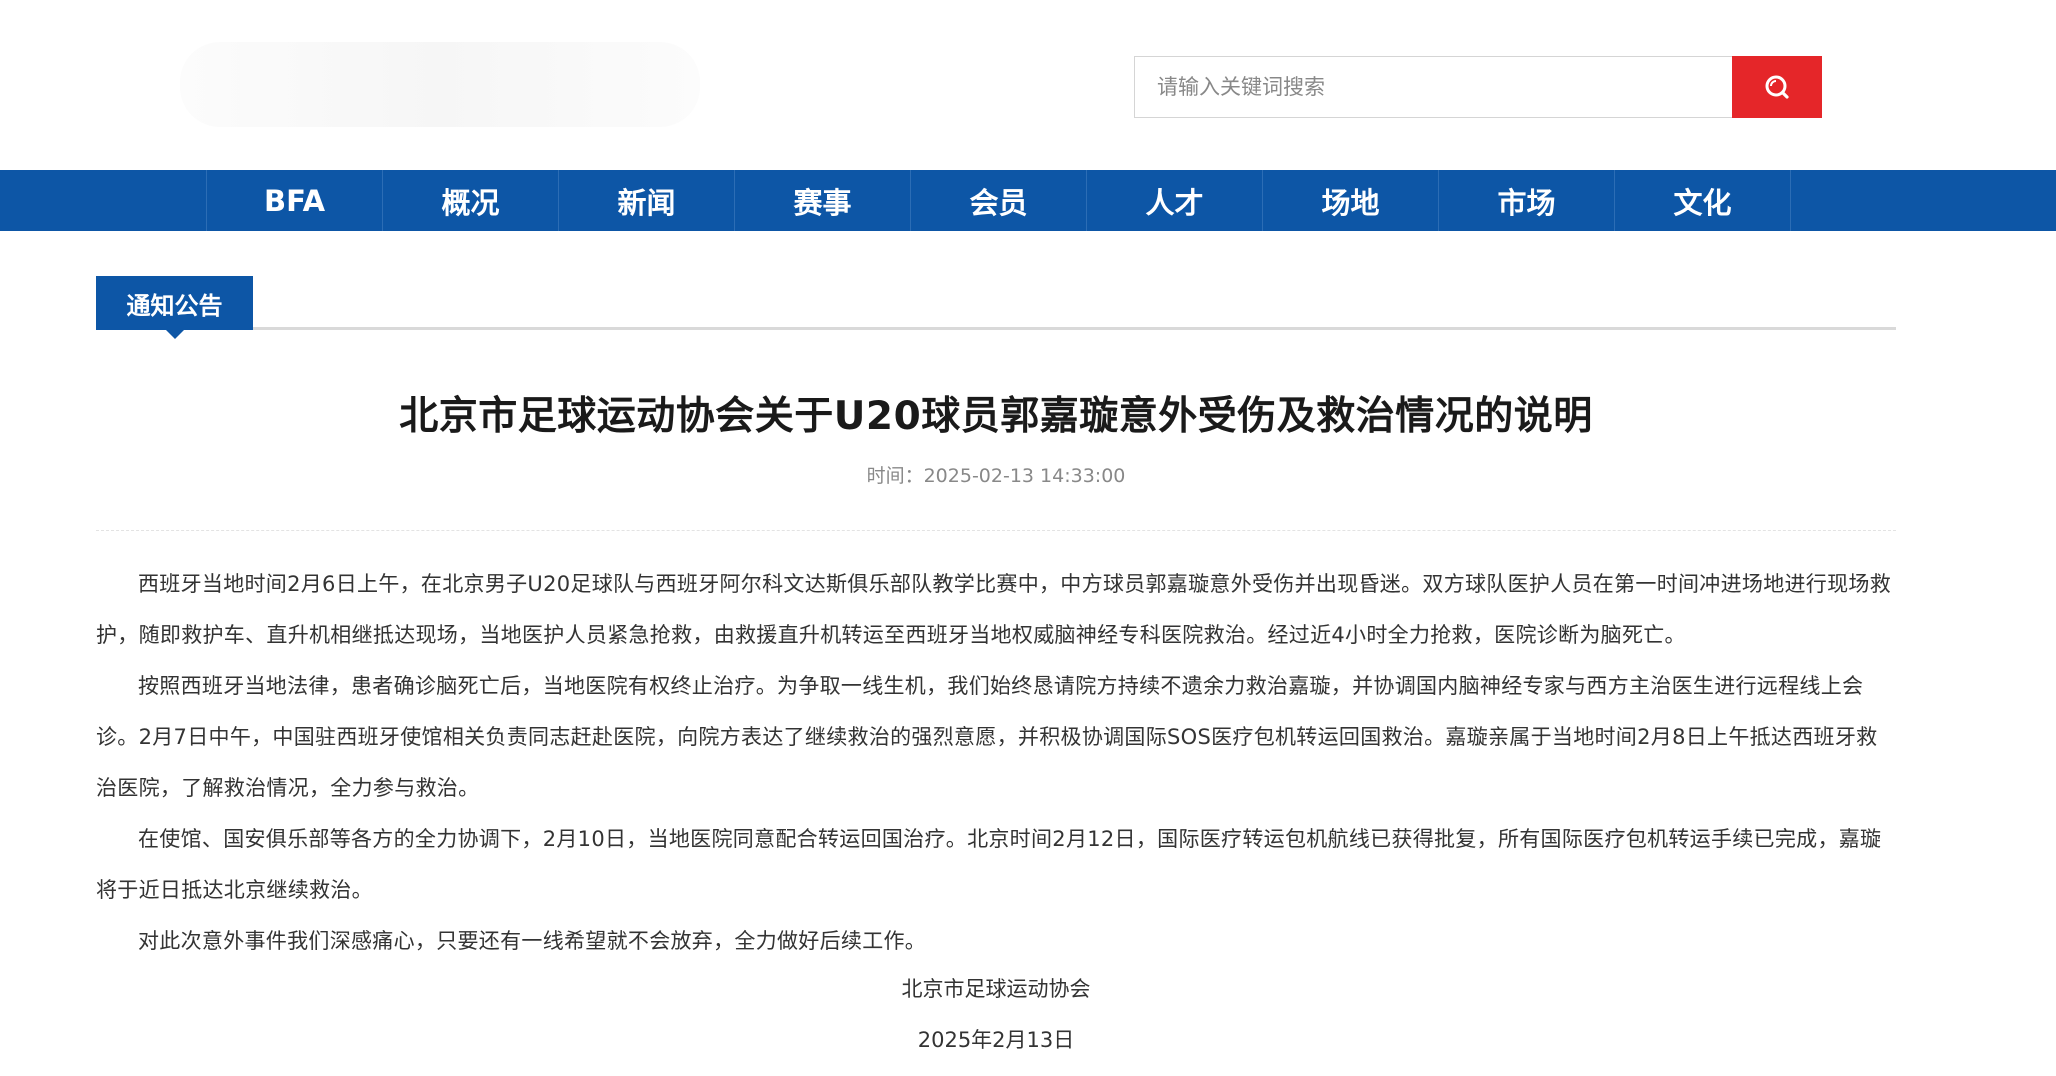  What do you see at coordinates (1351, 200) in the screenshot?
I see `nav-item-venues: 场地` at bounding box center [1351, 200].